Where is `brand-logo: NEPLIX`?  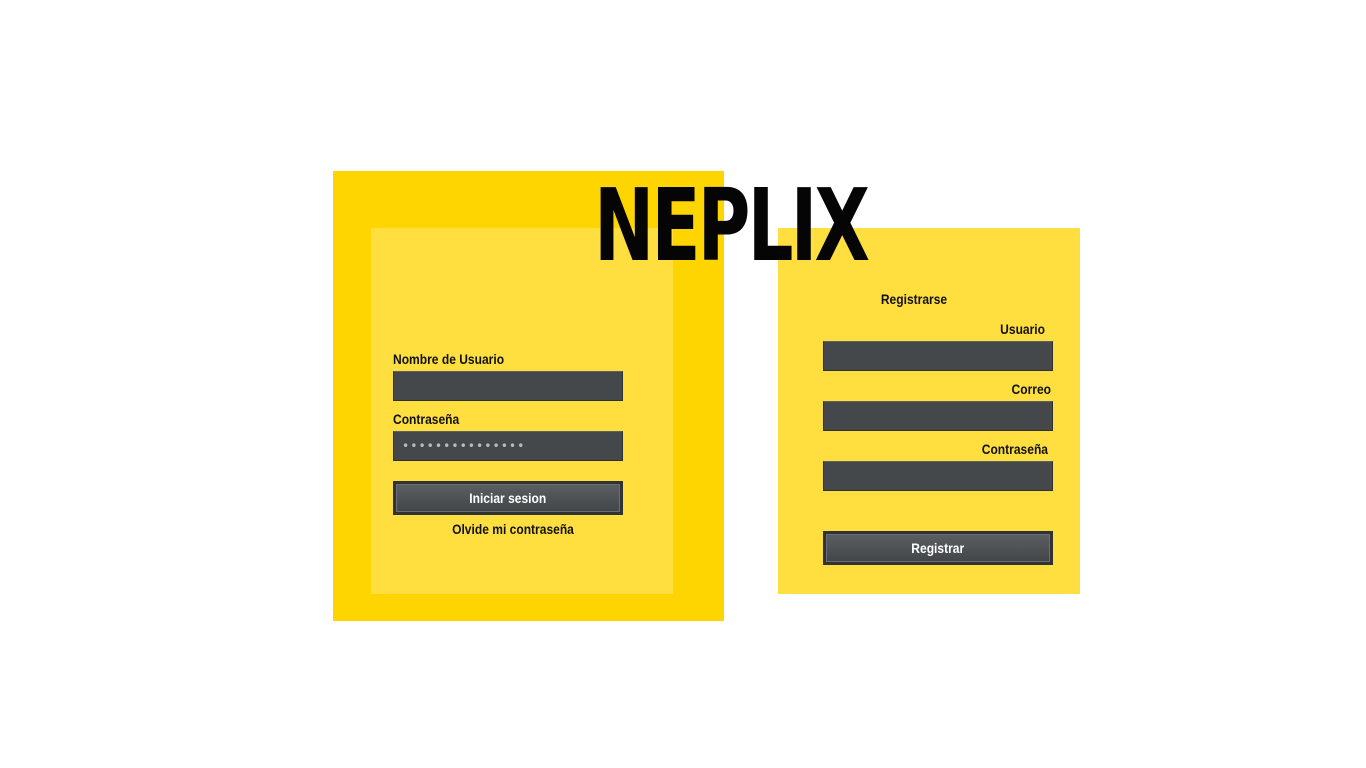
brand-logo: NEPLIX is located at coordinates (732, 225).